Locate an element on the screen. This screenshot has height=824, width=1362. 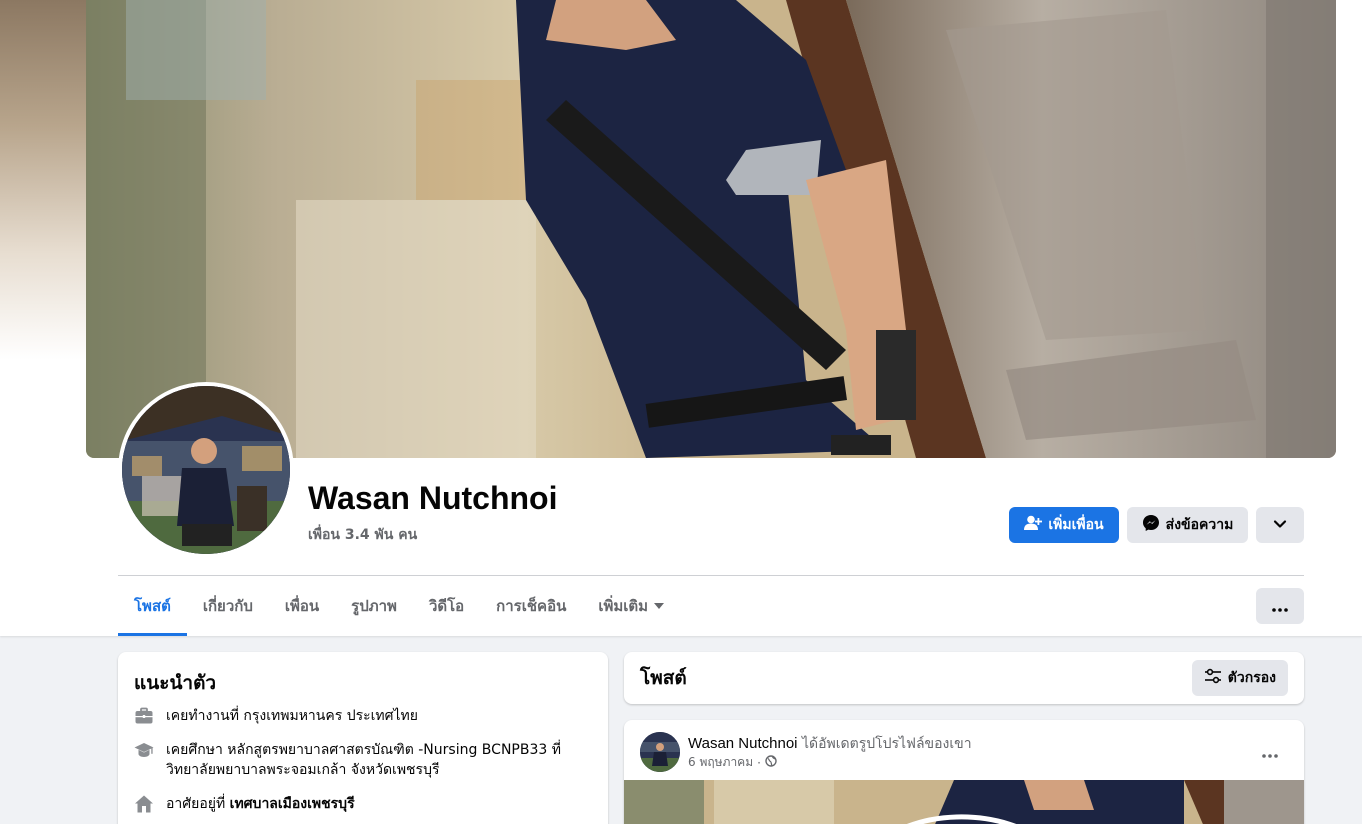
post-options-button is located at coordinates (1270, 752).